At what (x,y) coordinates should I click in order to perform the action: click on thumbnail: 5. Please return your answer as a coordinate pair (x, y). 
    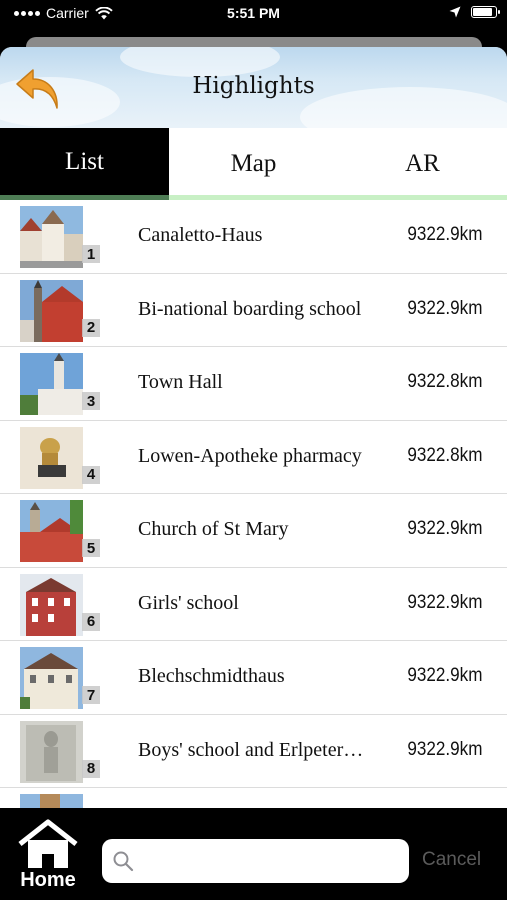
    Looking at the image, I should click on (60, 531).